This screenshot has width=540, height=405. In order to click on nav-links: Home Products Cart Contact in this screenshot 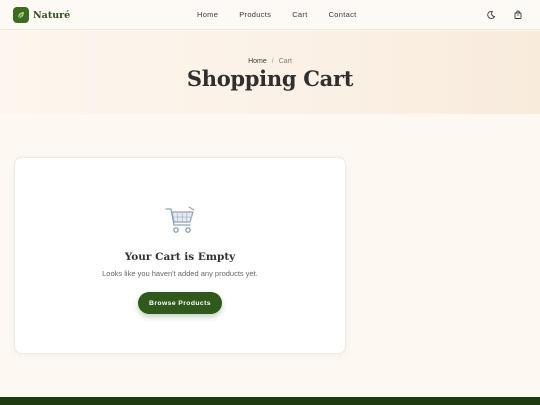, I will do `click(287, 14)`.